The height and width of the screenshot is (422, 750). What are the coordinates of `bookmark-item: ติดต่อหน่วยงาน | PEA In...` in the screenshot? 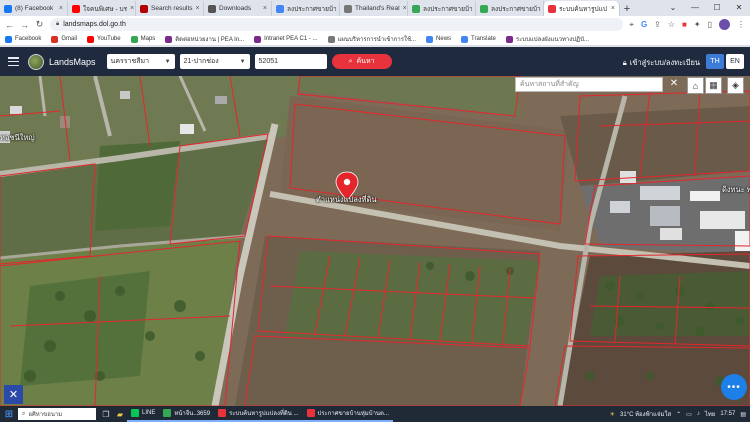 It's located at (204, 39).